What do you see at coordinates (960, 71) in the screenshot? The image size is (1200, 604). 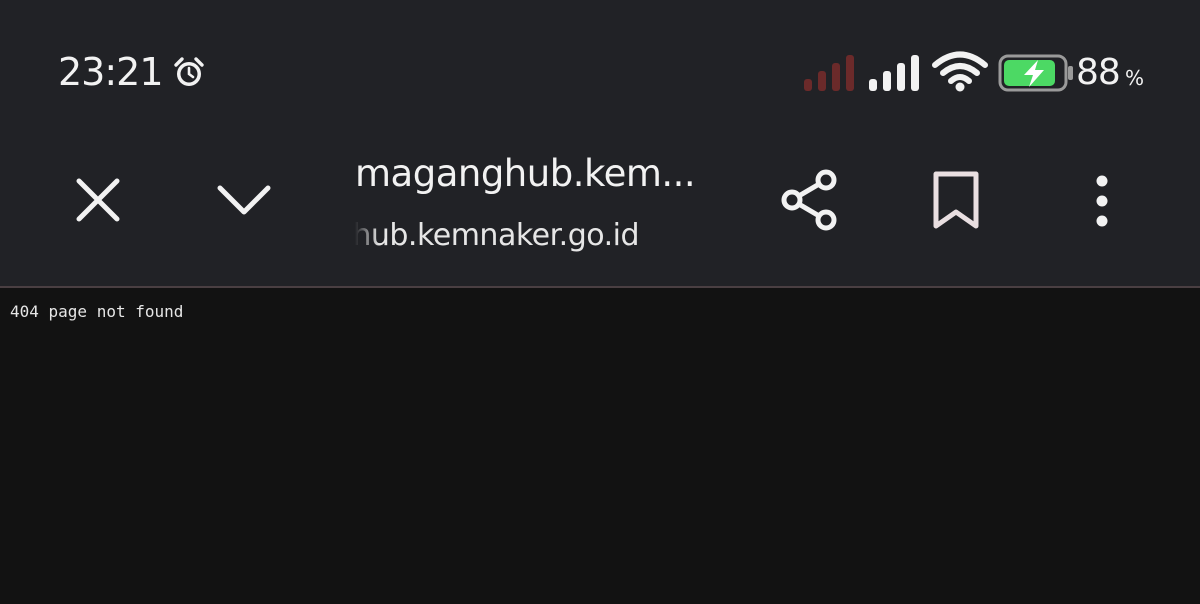 I see `wifi-icon` at bounding box center [960, 71].